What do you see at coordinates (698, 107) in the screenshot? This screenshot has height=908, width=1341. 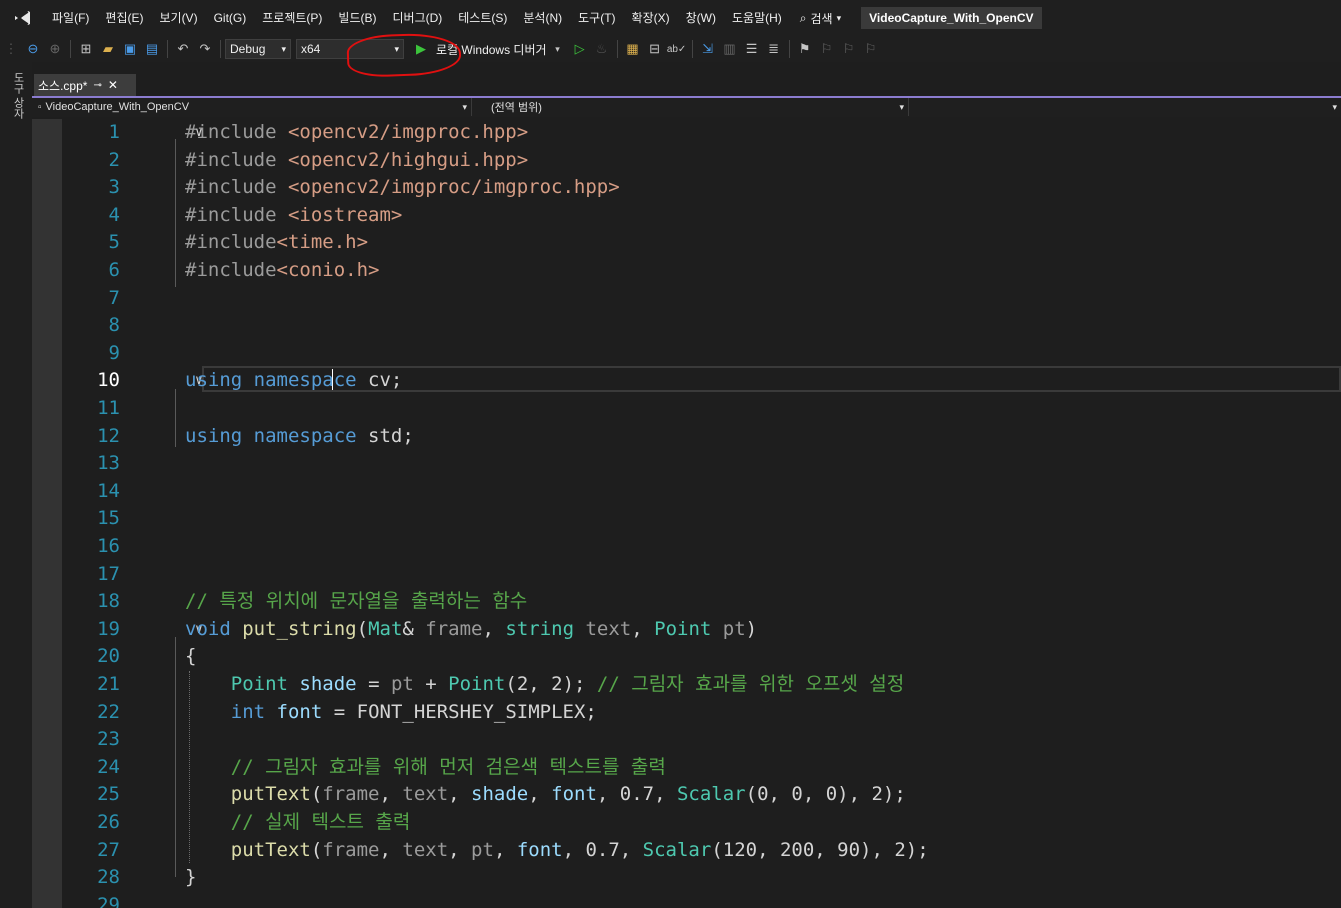 I see `scope-dropdown: (전역 범위) ▾` at bounding box center [698, 107].